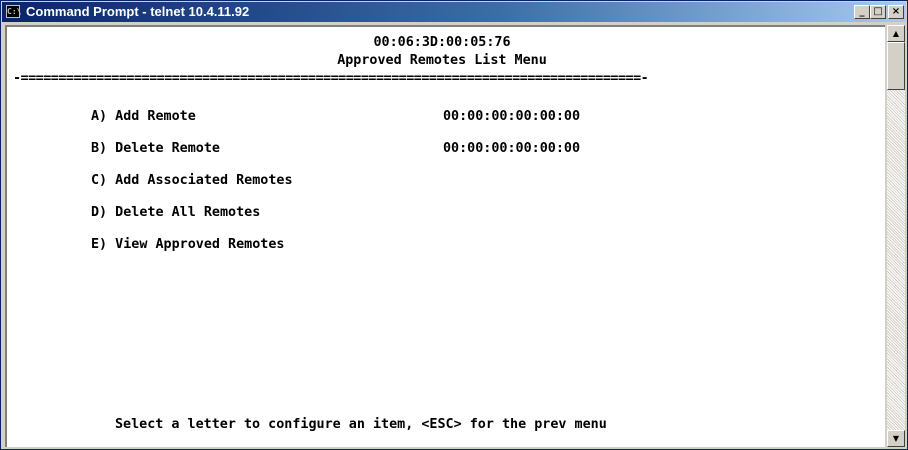 The width and height of the screenshot is (908, 450). I want to click on window-title: Command Prompt - telnet 10.4.11.92, so click(138, 11).